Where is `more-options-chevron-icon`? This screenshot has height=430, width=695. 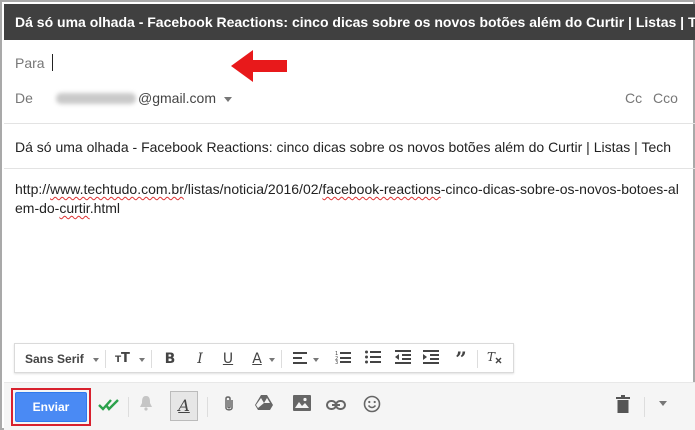 more-options-chevron-icon is located at coordinates (663, 403).